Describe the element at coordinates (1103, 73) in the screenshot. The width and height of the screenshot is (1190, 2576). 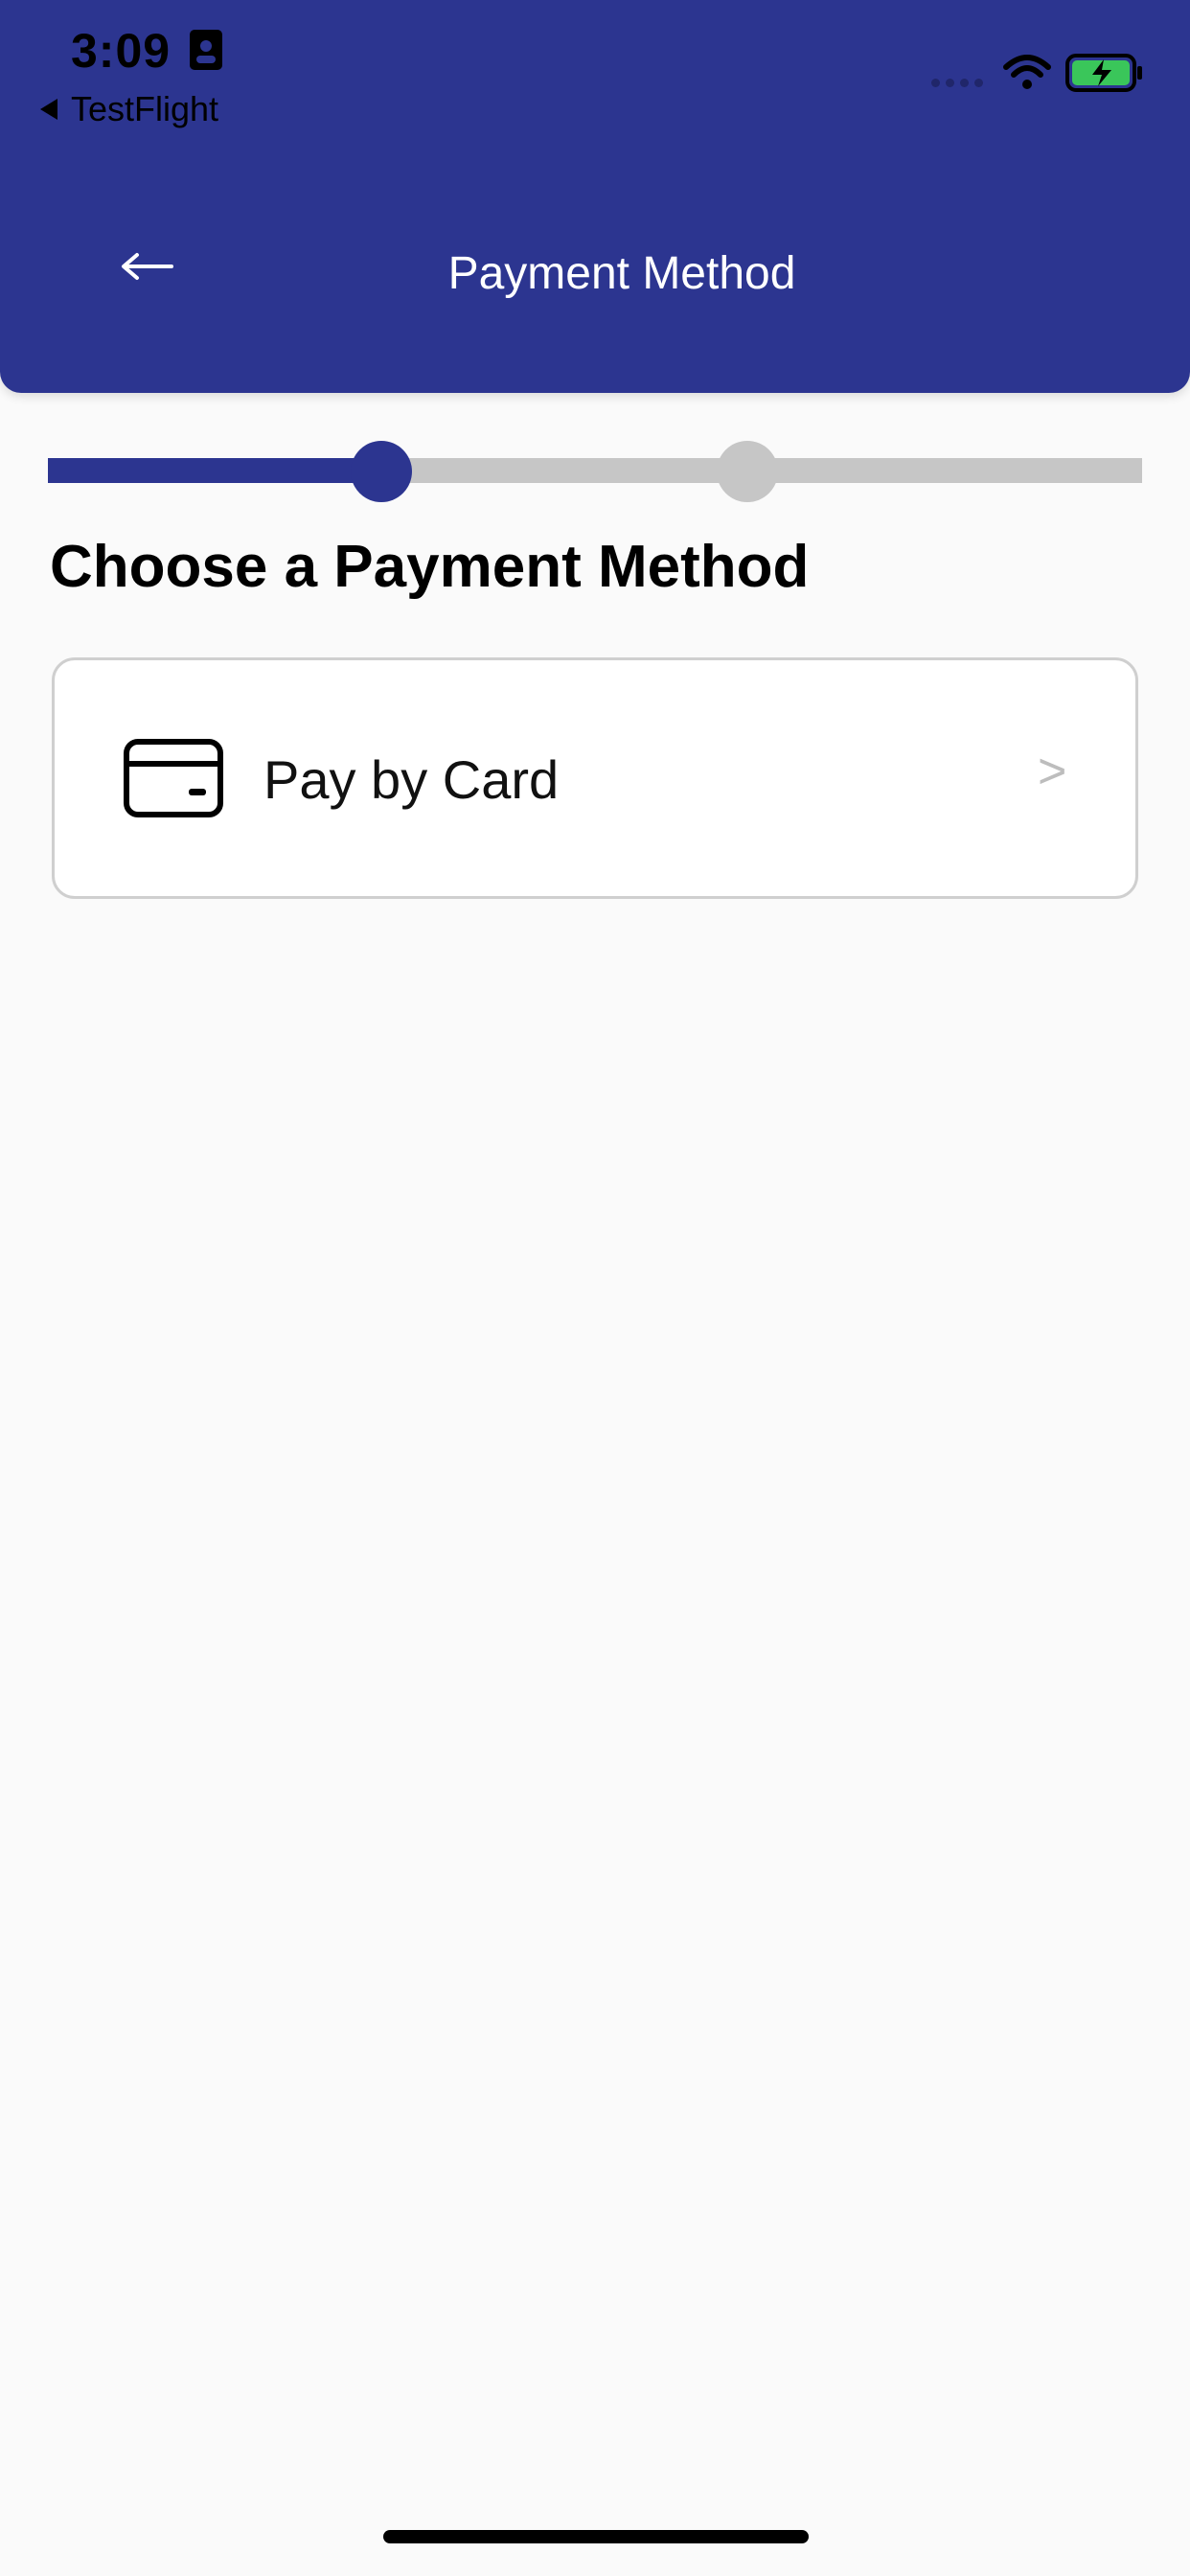
I see `battery-charging-icon` at that location.